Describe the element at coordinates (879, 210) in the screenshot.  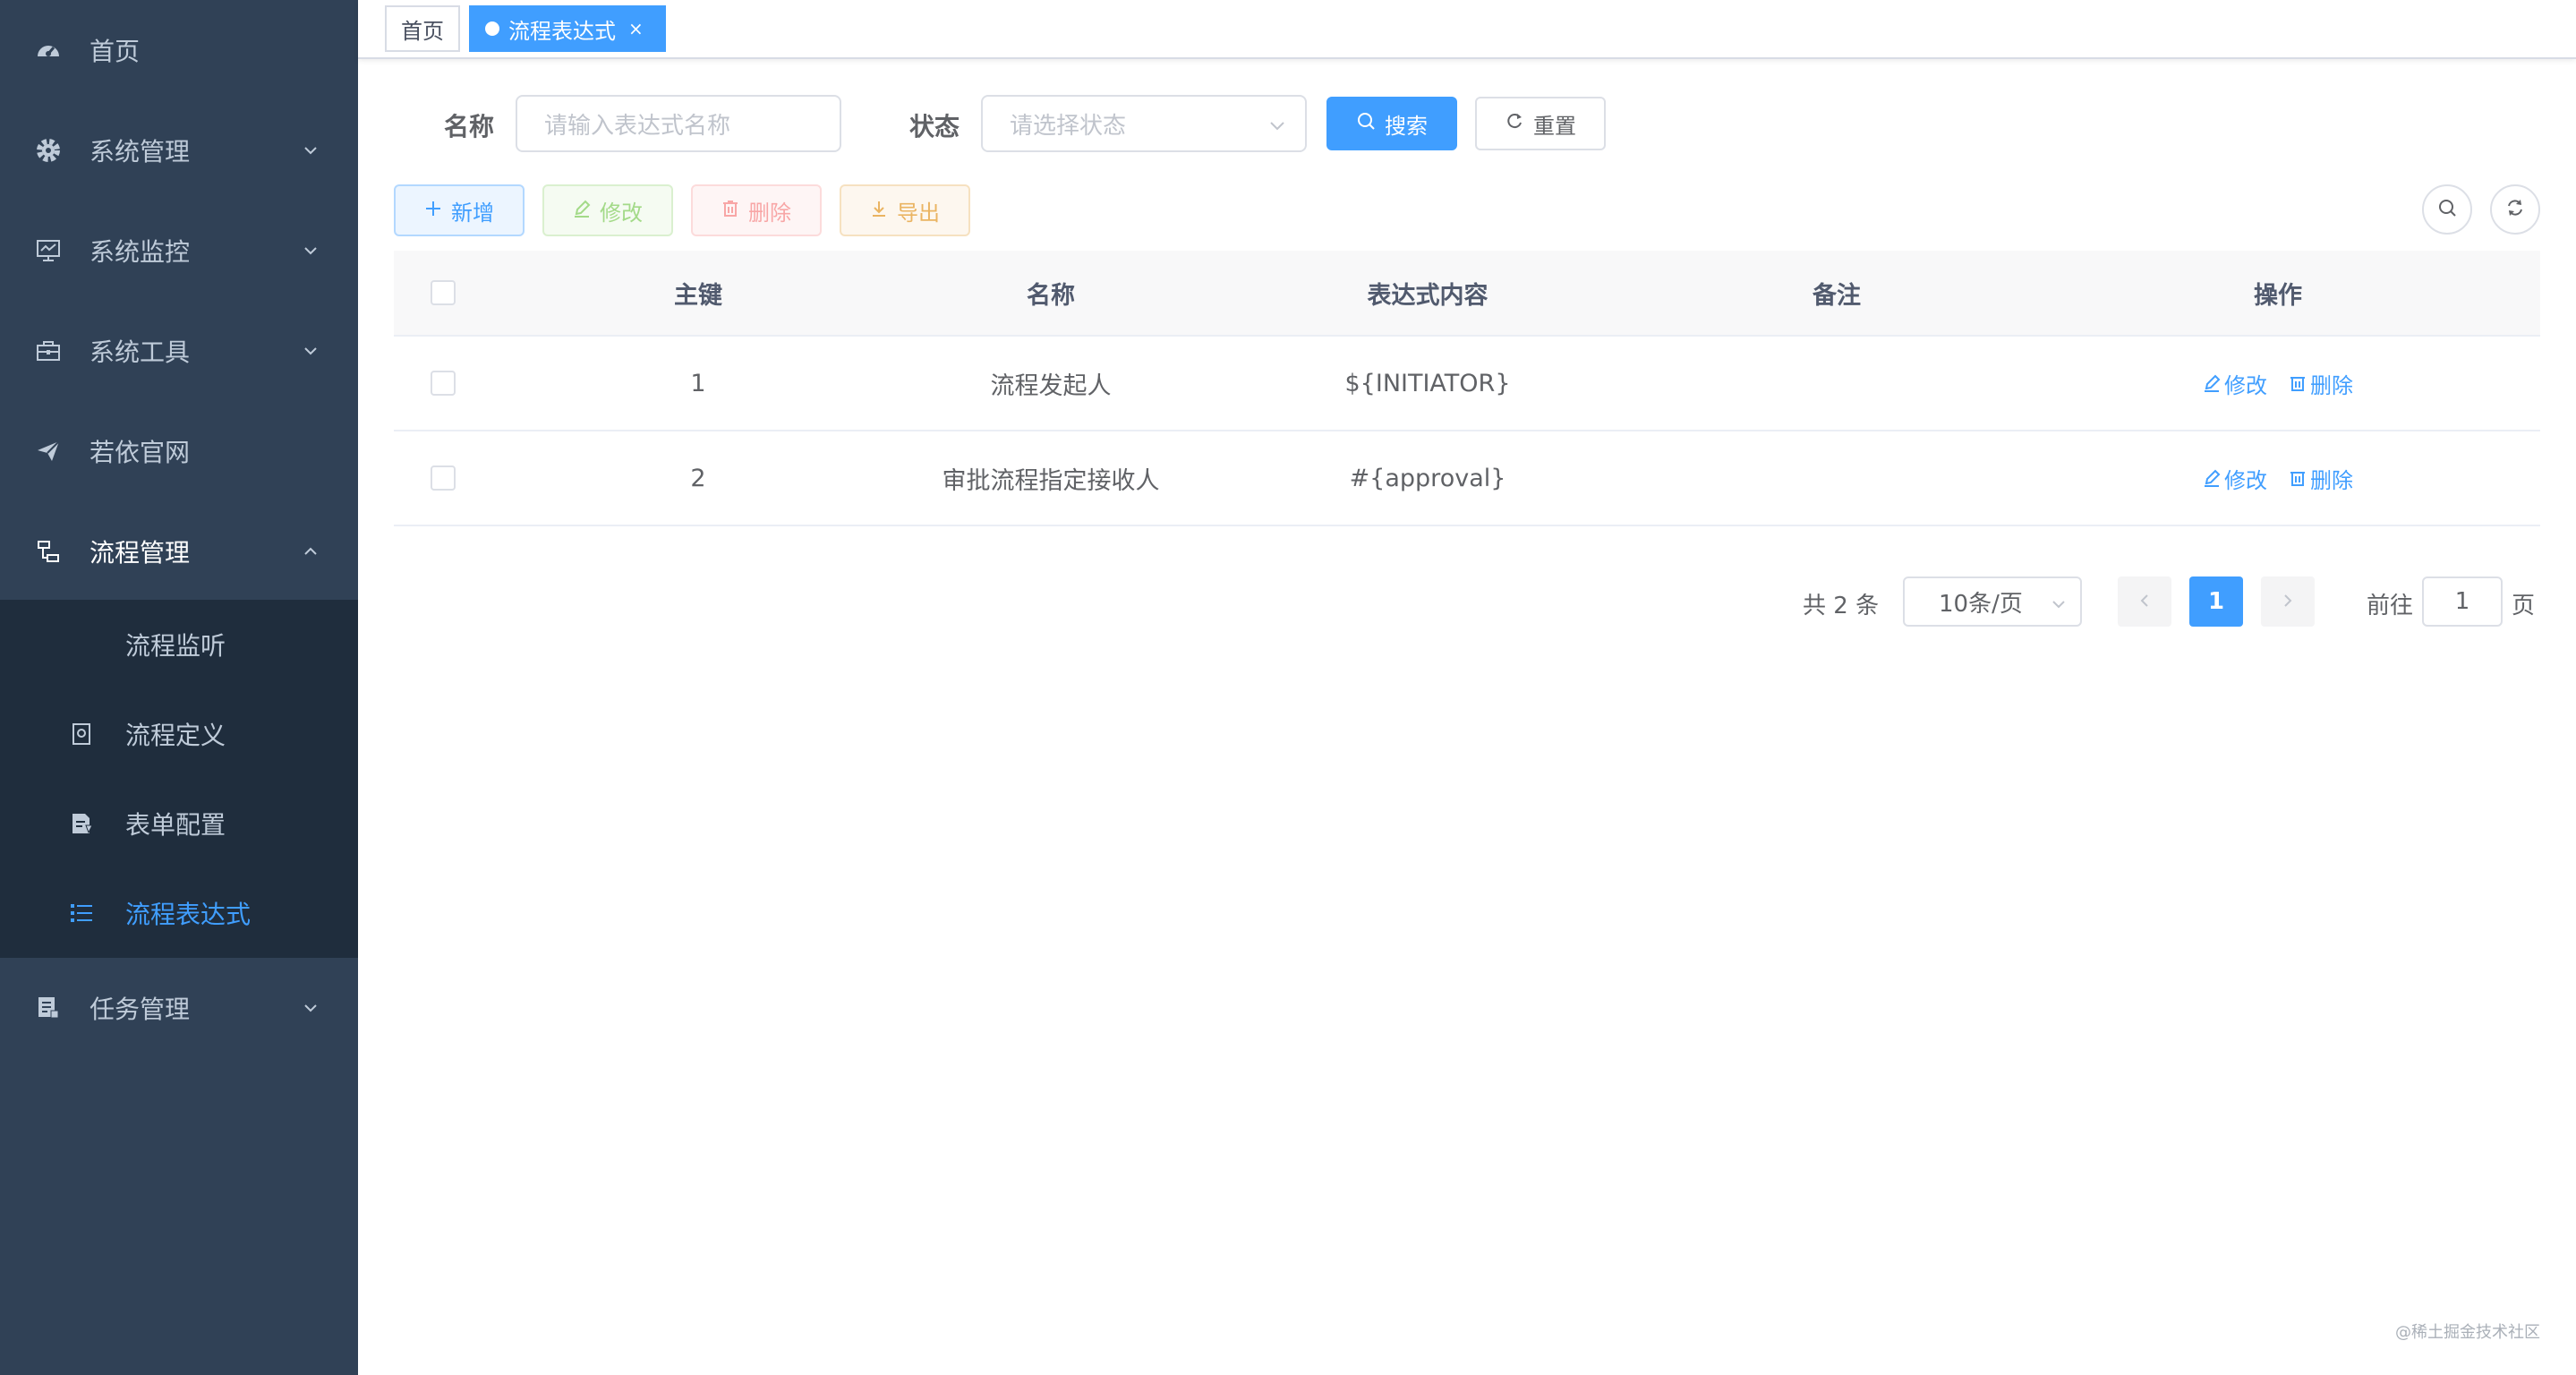
I see `download-icon` at that location.